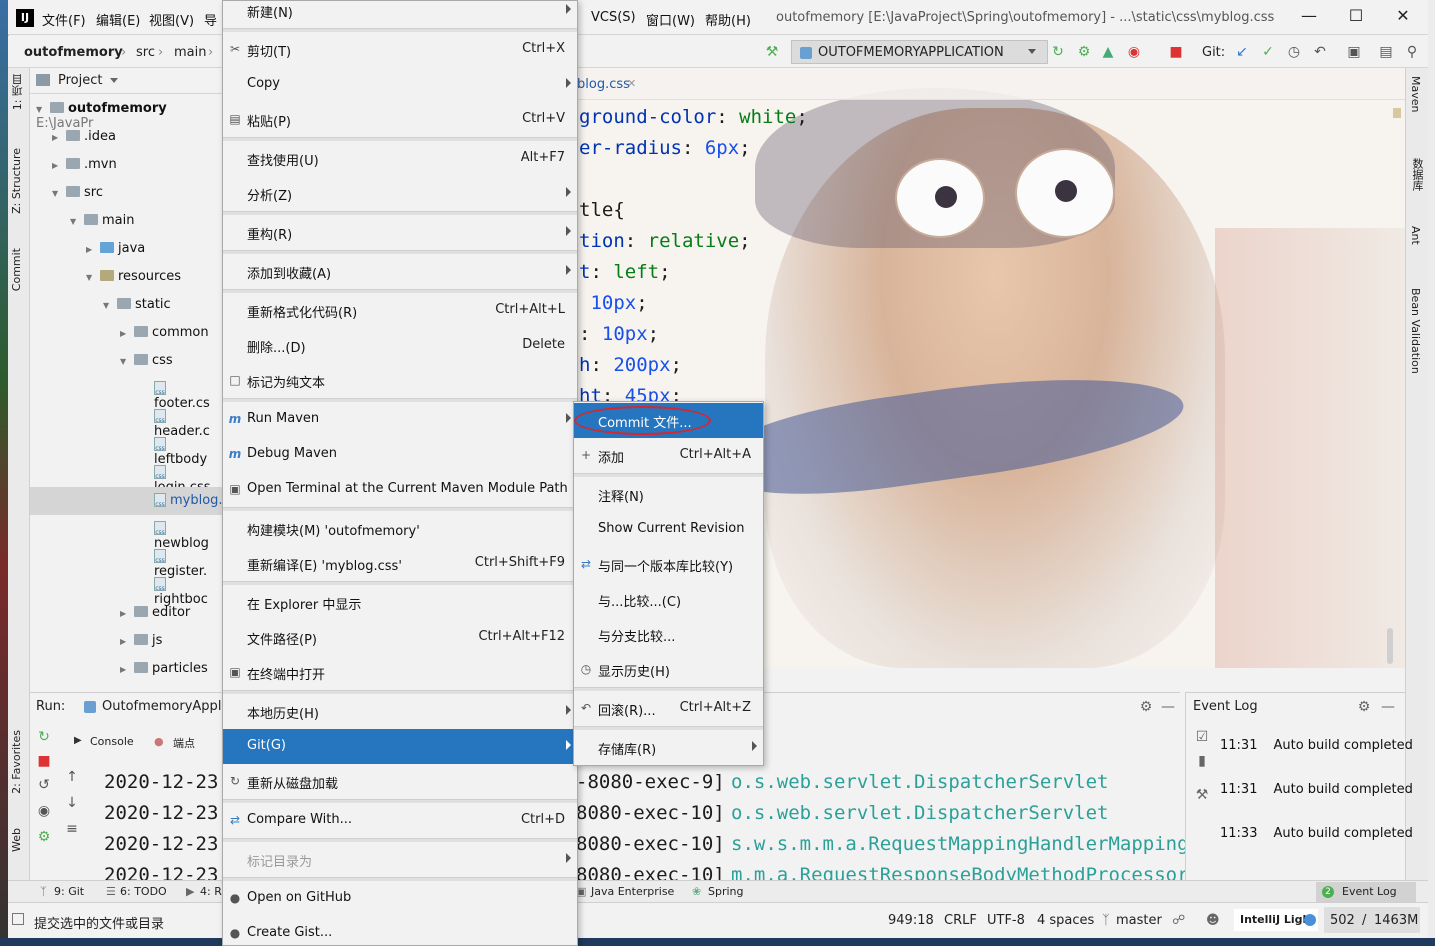 This screenshot has height=946, width=1435. I want to click on menu-item-添加到收藏: 添加到收藏(A), so click(400, 271).